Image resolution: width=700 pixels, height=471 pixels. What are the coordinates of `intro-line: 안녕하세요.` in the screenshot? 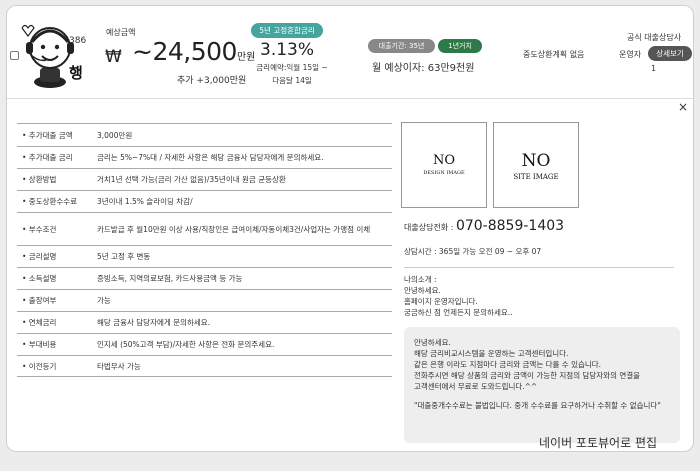 It's located at (422, 290).